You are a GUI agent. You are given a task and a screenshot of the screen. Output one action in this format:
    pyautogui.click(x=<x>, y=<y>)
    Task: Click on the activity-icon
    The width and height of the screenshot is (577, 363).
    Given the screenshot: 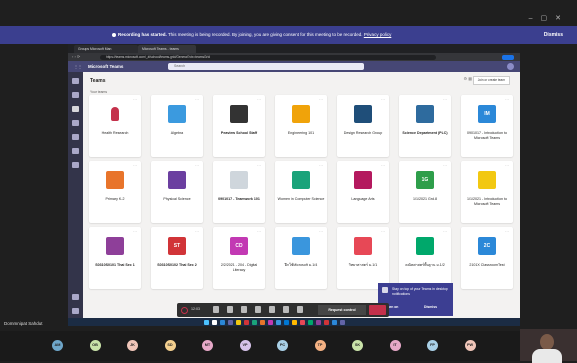 What is the action you would take?
    pyautogui.click(x=75, y=81)
    